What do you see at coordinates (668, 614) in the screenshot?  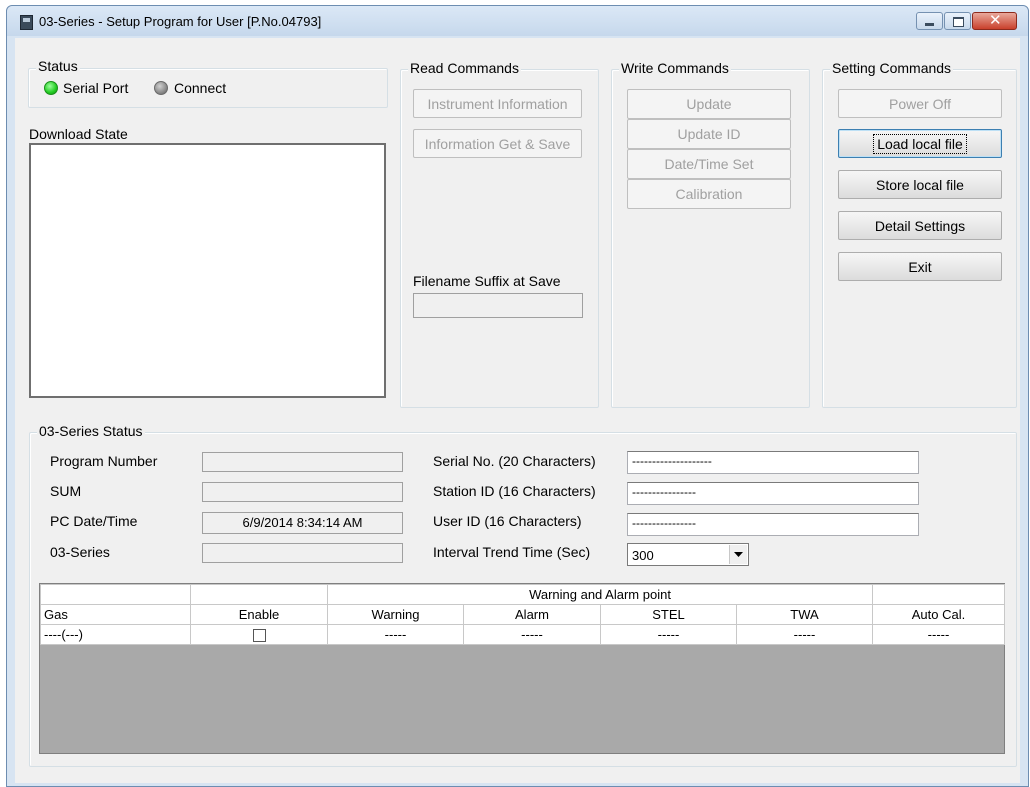 I see `col-header-stel: STEL` at bounding box center [668, 614].